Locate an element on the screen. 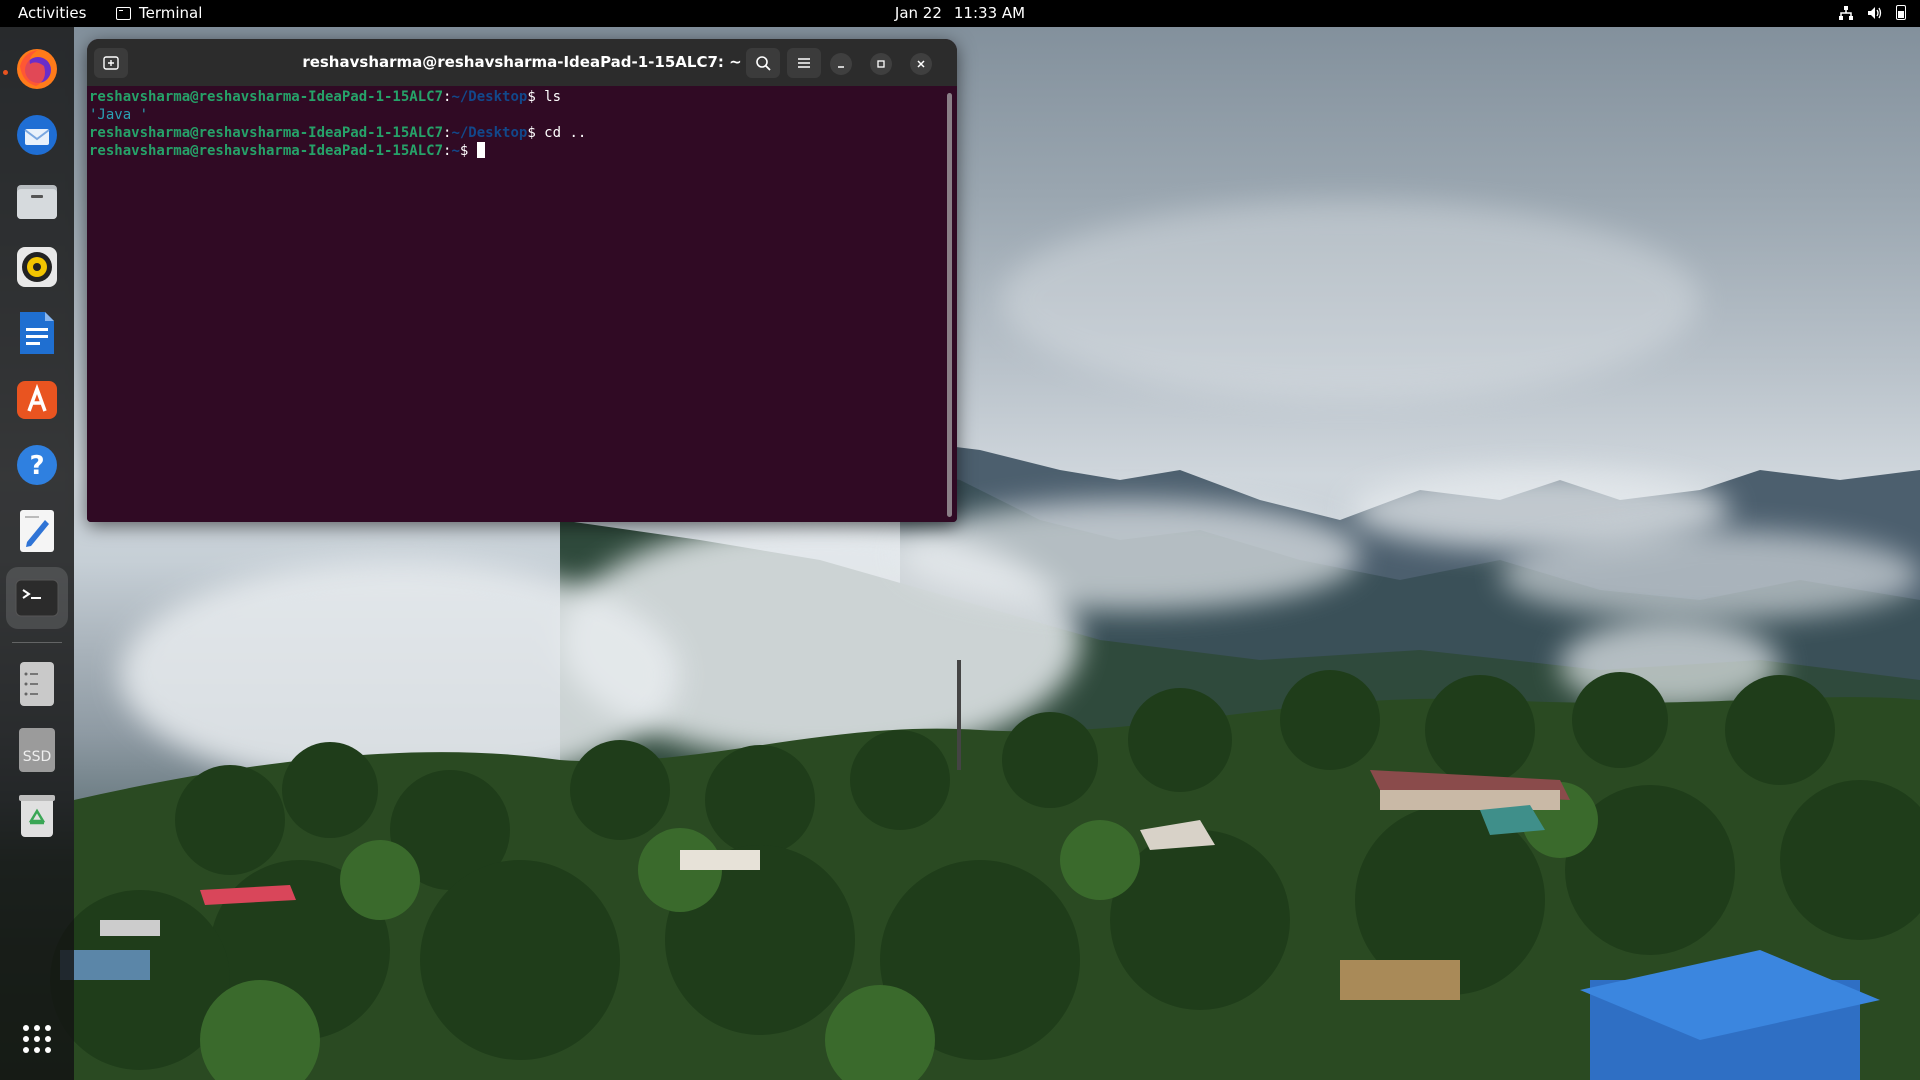 Image resolution: width=1920 pixels, height=1080 pixels. close-button is located at coordinates (921, 64).